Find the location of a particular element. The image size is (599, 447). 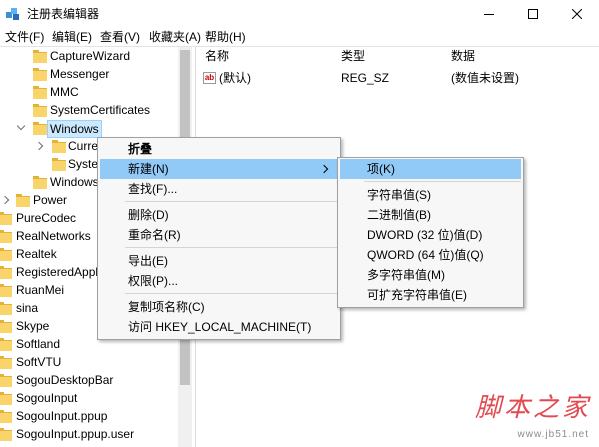

submenu-item-expandable-string-value: 可扩充字符串值(E) is located at coordinates (430, 295).